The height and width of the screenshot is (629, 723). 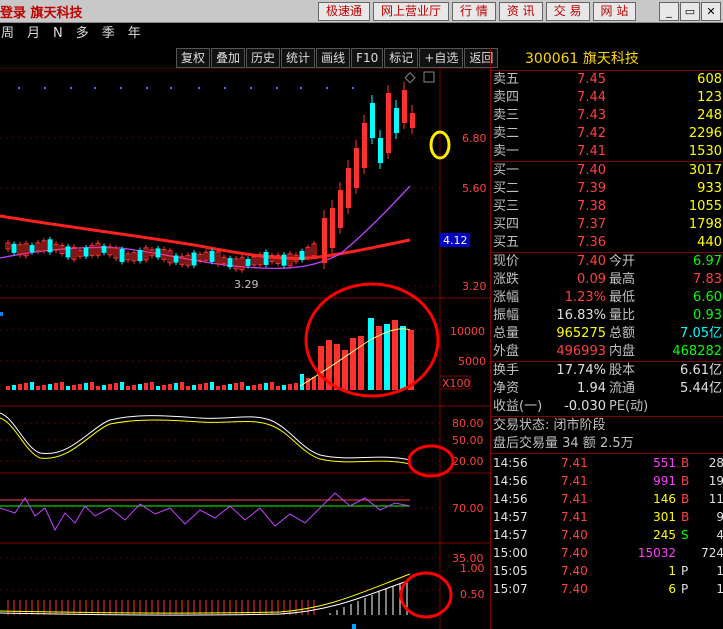 What do you see at coordinates (33, 34) in the screenshot?
I see `period-month: 月` at bounding box center [33, 34].